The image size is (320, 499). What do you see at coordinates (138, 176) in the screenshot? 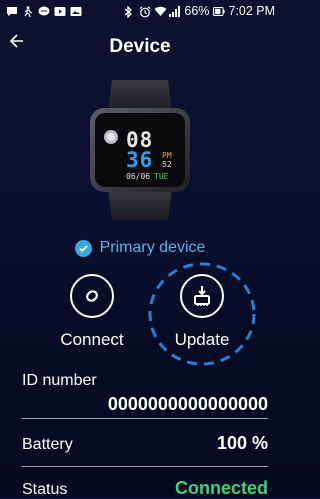
I see `watch-date: 06/06` at bounding box center [138, 176].